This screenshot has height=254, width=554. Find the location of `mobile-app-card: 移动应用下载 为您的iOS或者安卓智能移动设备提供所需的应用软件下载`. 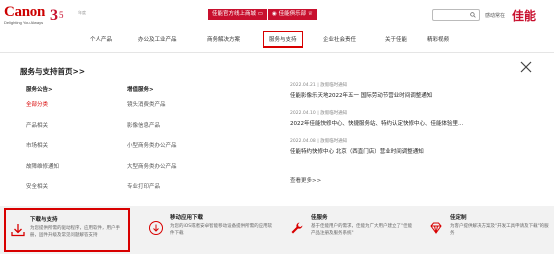

mobile-app-card: 移动应用下载 为您的iOS或者安卓智能移动设备提供所需的应用软件下载 is located at coordinates (213, 230).